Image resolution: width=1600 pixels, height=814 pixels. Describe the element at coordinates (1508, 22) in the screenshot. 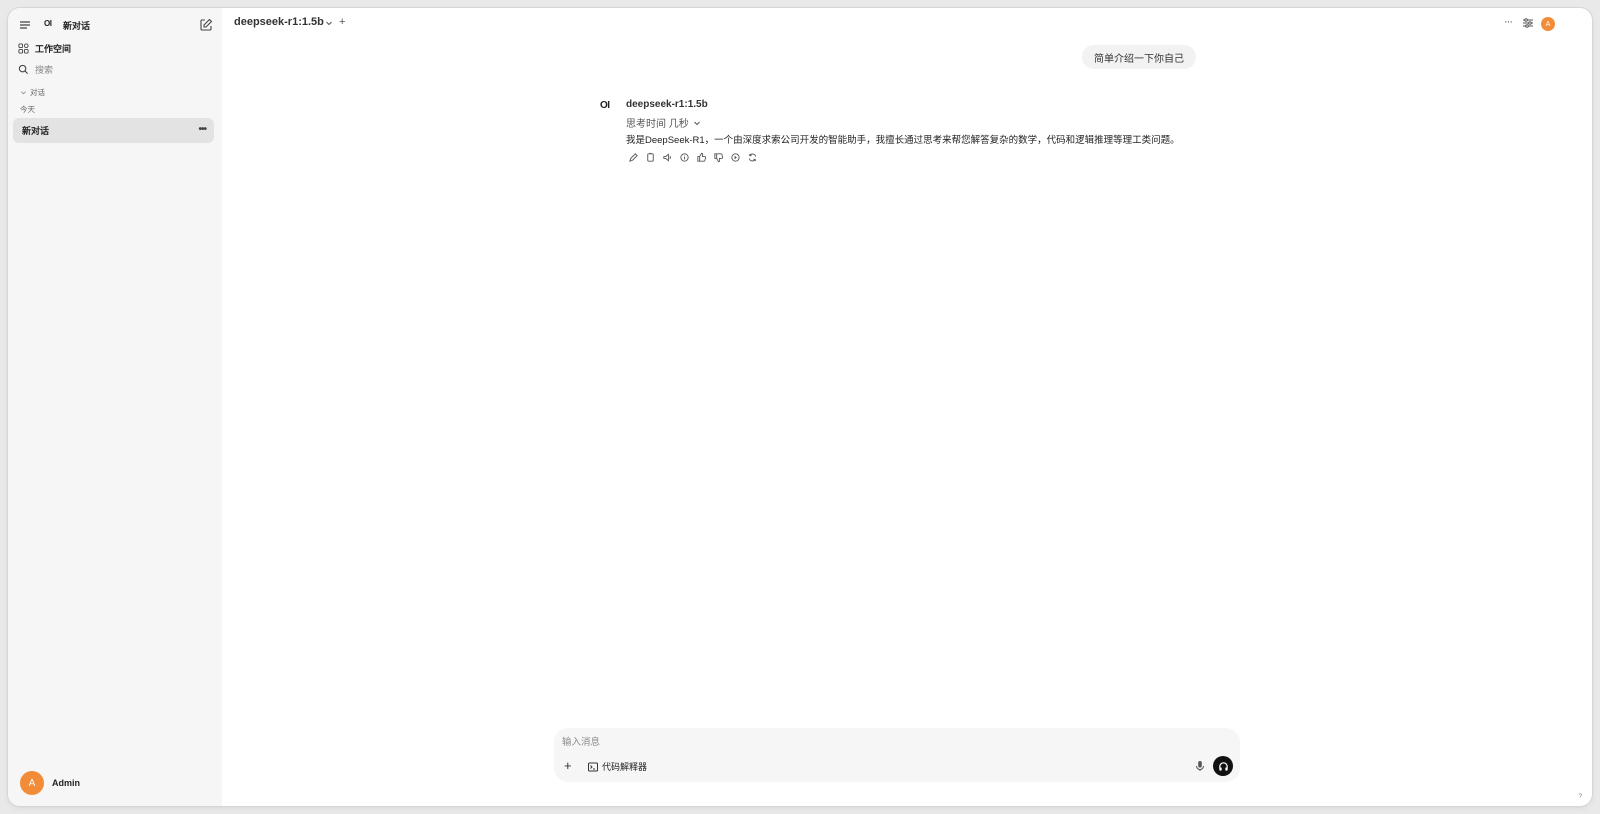

I see `more-icon: ···` at that location.